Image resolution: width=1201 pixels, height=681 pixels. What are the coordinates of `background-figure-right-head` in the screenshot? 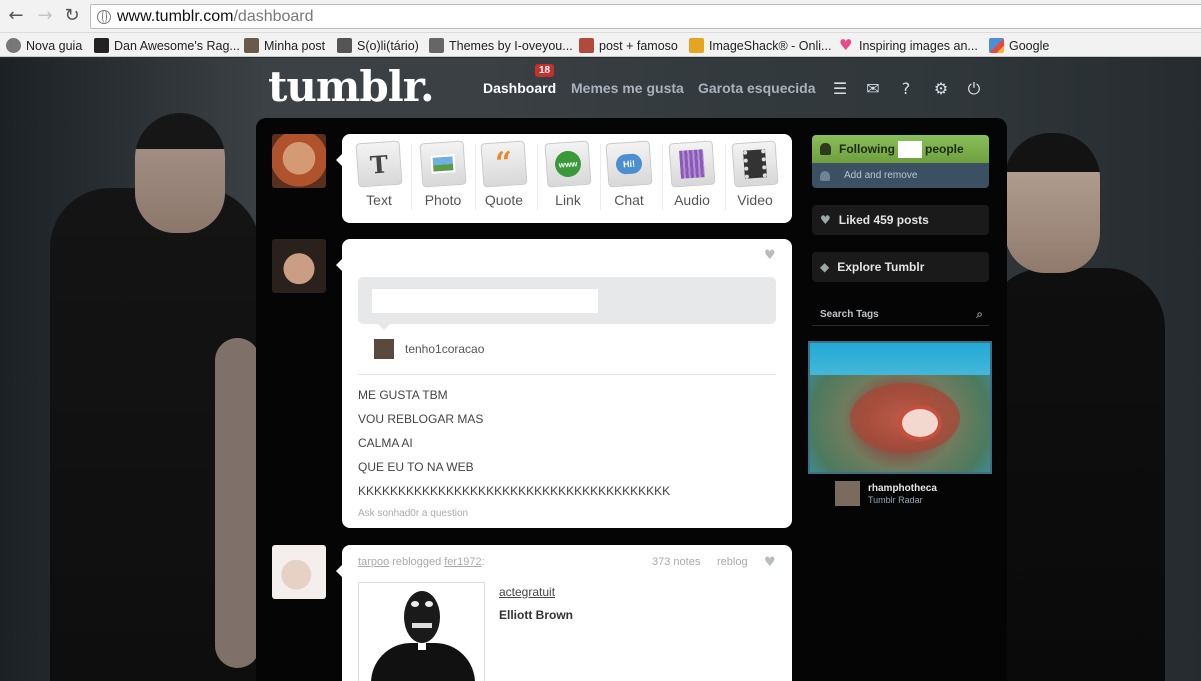 It's located at (1052, 203).